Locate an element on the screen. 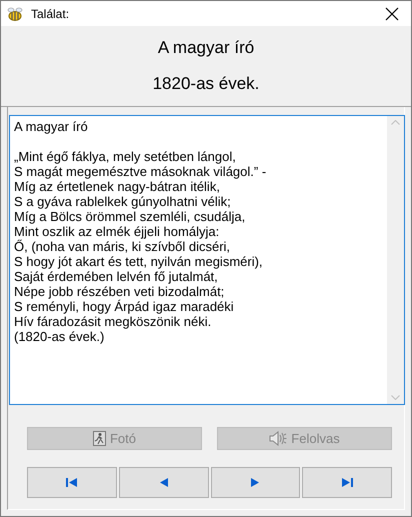  previous-button is located at coordinates (163, 482).